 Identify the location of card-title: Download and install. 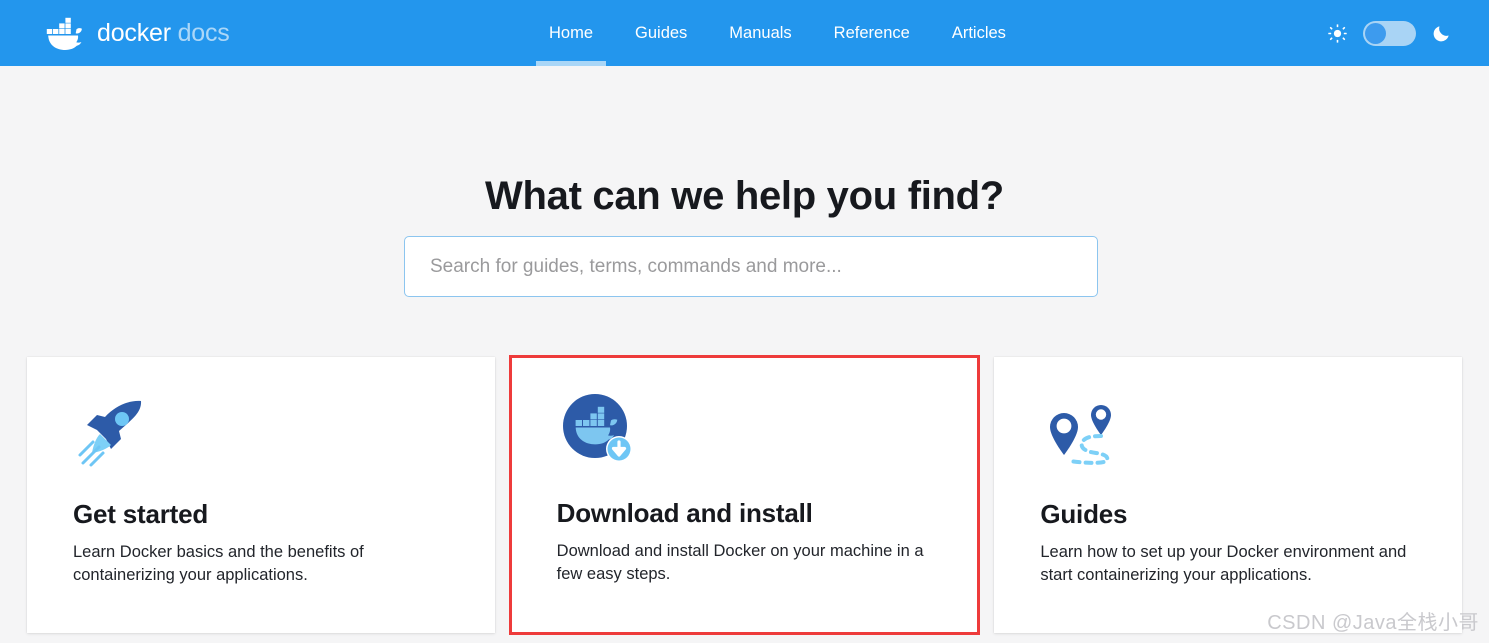
(684, 513).